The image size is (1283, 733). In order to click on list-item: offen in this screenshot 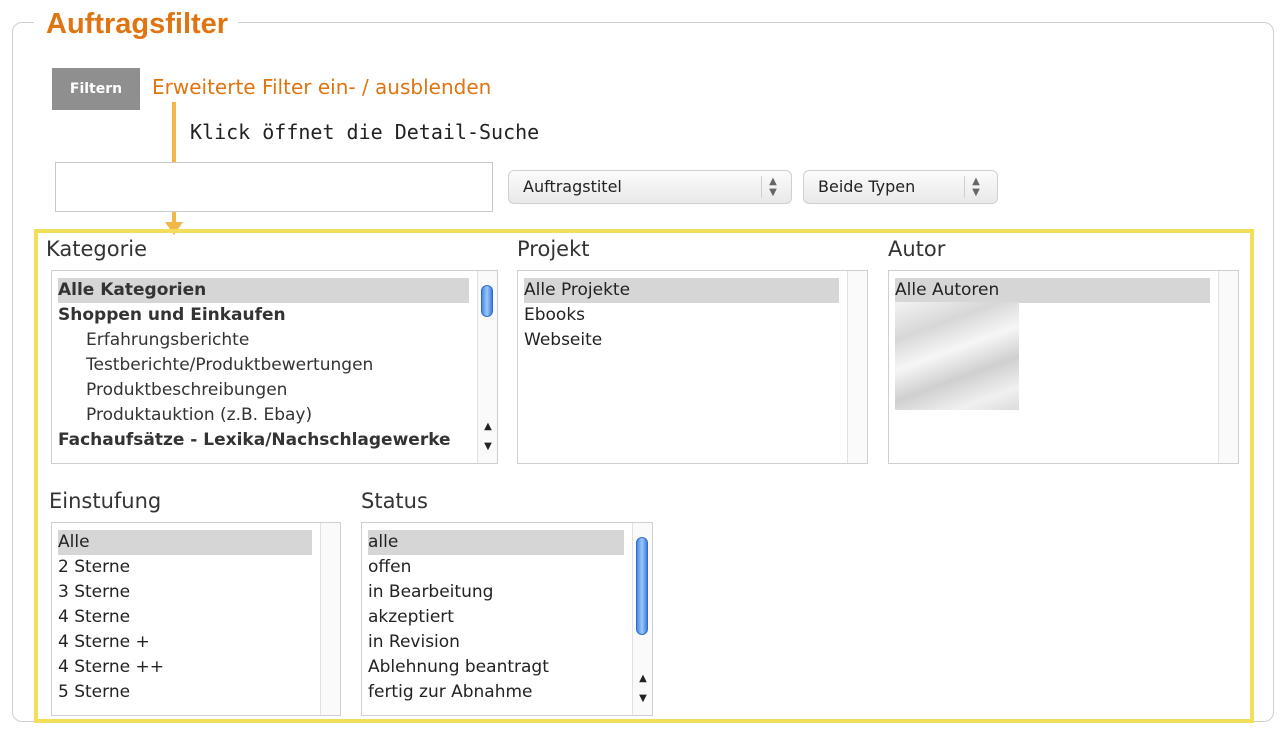, I will do `click(496, 567)`.